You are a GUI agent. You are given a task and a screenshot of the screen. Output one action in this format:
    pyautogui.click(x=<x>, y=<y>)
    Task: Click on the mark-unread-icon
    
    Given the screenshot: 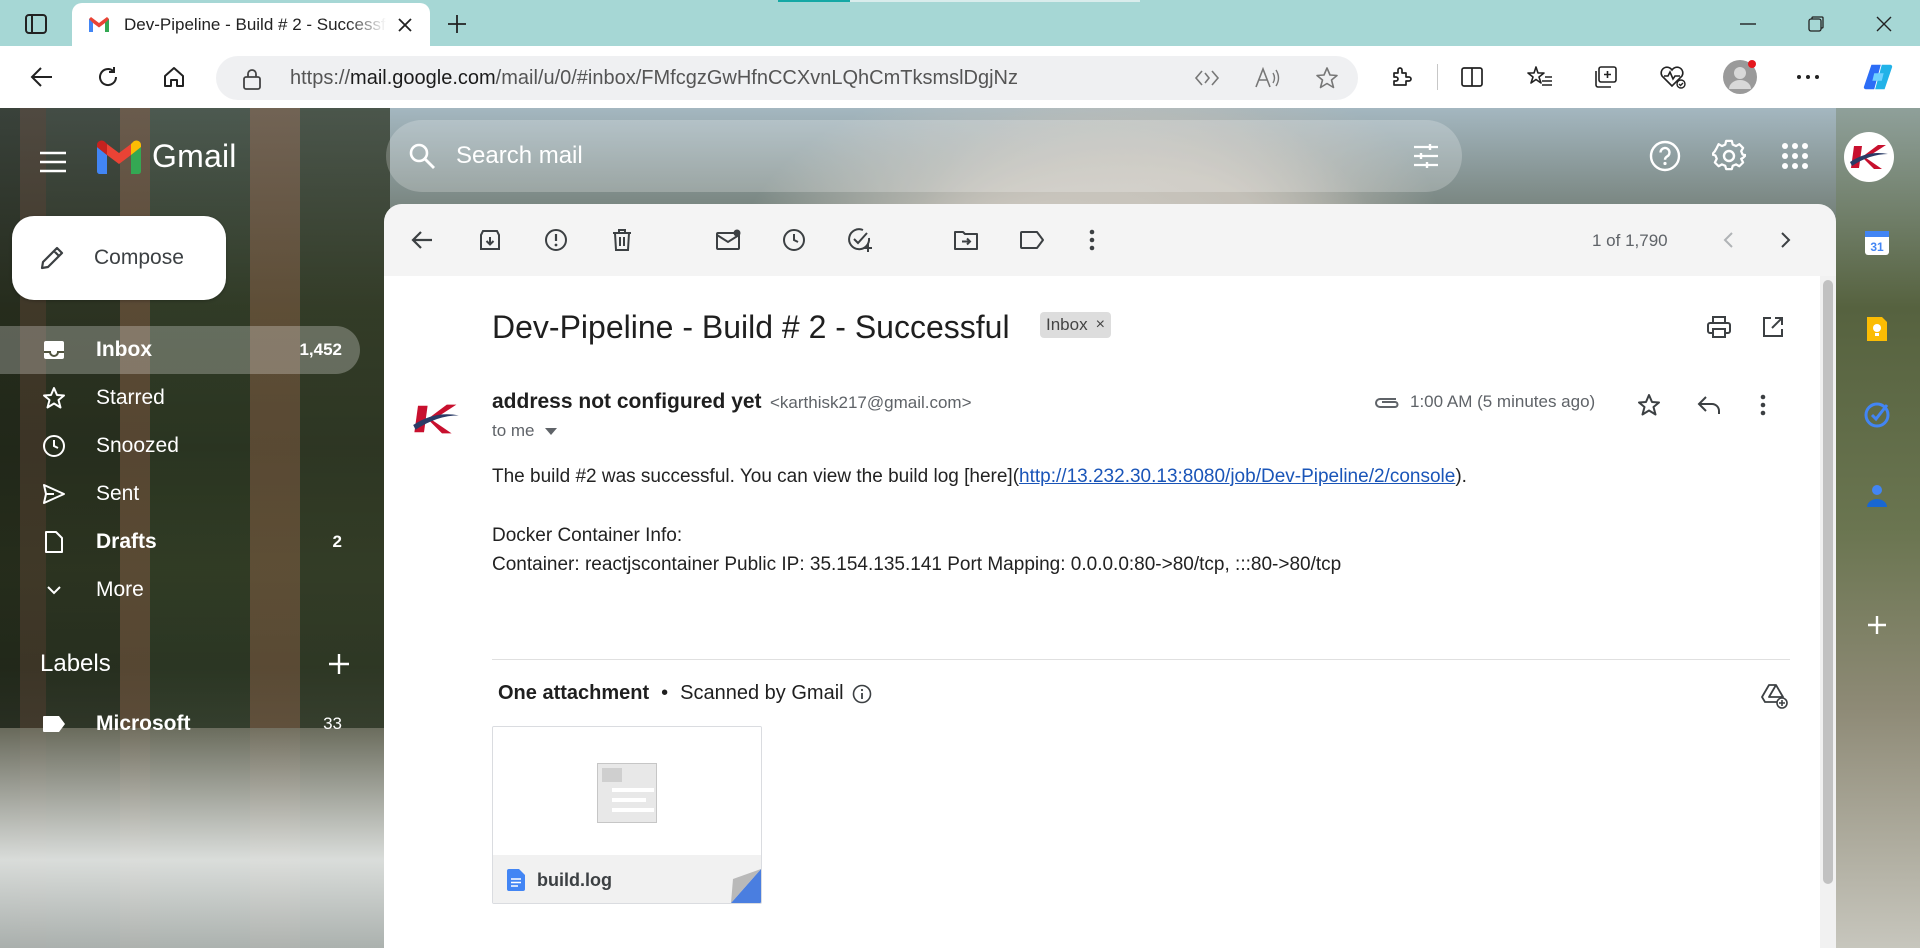 What is the action you would take?
    pyautogui.click(x=728, y=240)
    